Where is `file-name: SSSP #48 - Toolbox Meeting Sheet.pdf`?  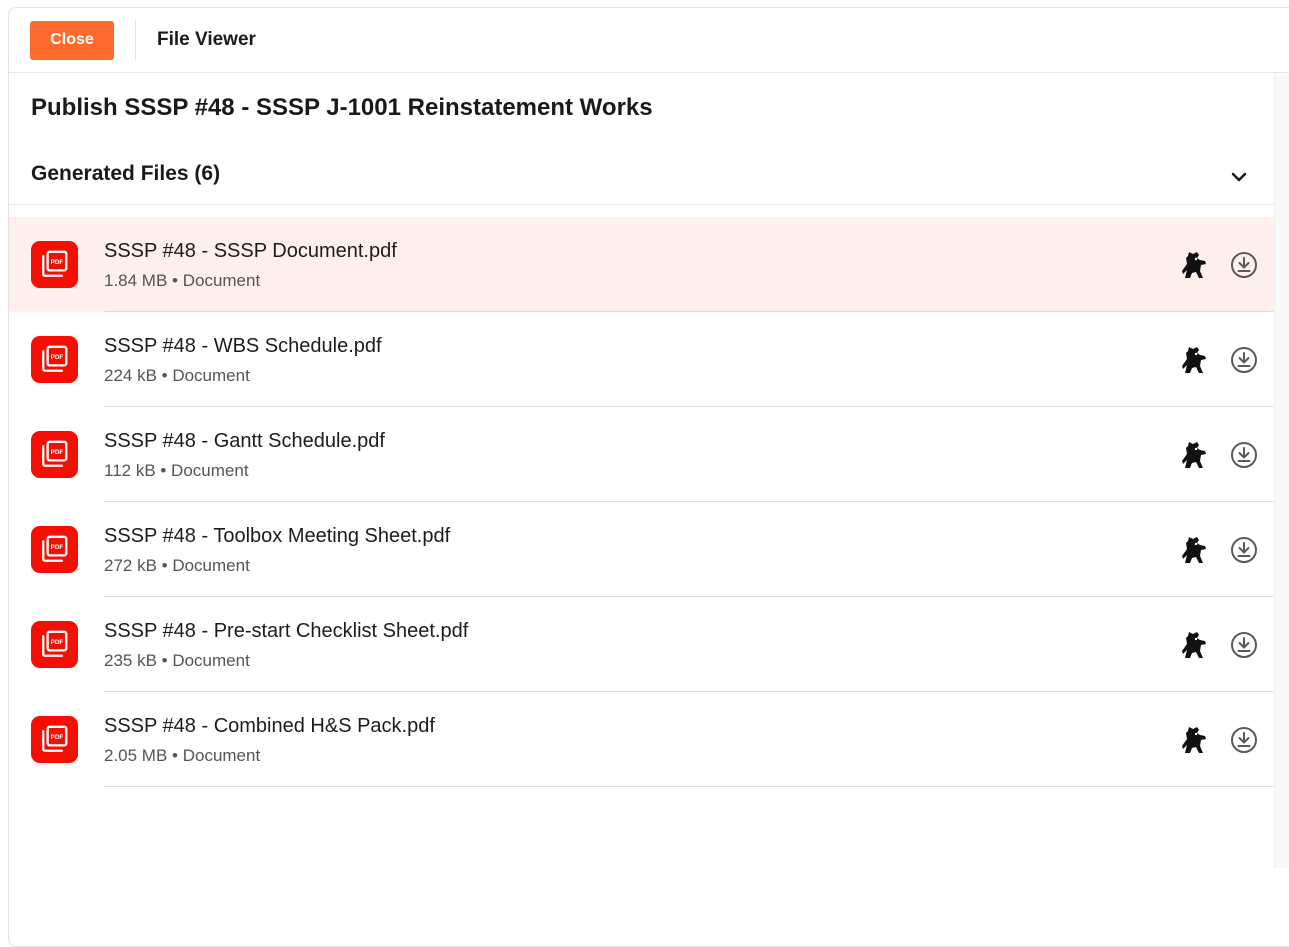 file-name: SSSP #48 - Toolbox Meeting Sheet.pdf is located at coordinates (277, 536).